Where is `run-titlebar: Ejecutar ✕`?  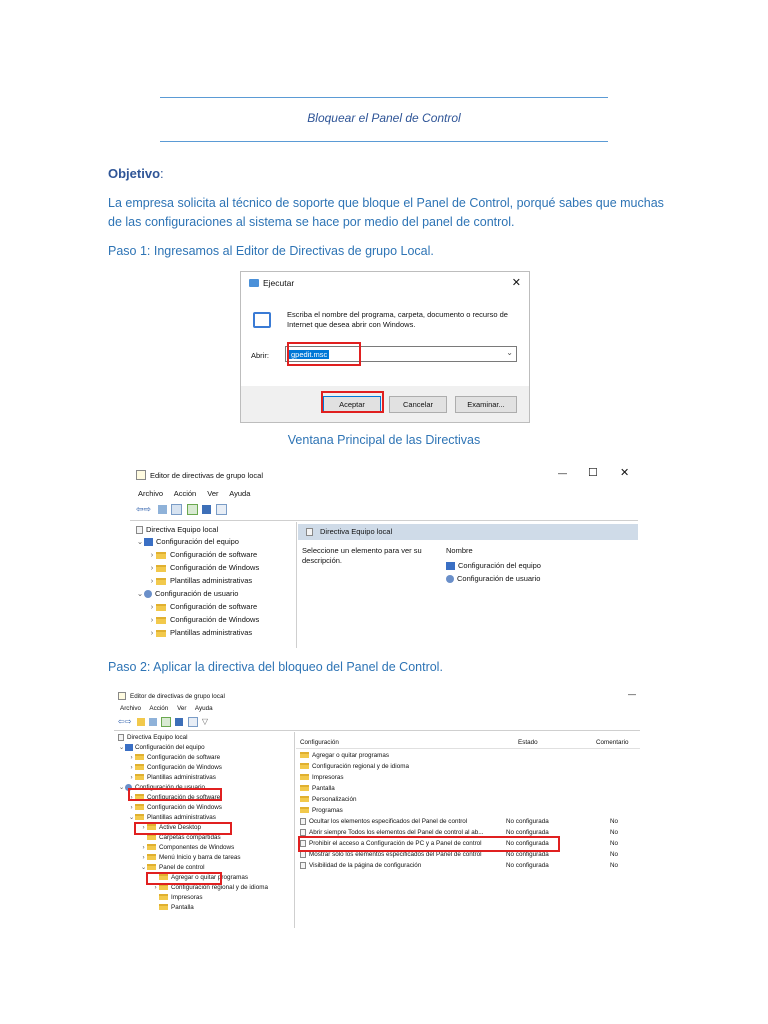
run-titlebar: Ejecutar ✕ is located at coordinates (385, 283).